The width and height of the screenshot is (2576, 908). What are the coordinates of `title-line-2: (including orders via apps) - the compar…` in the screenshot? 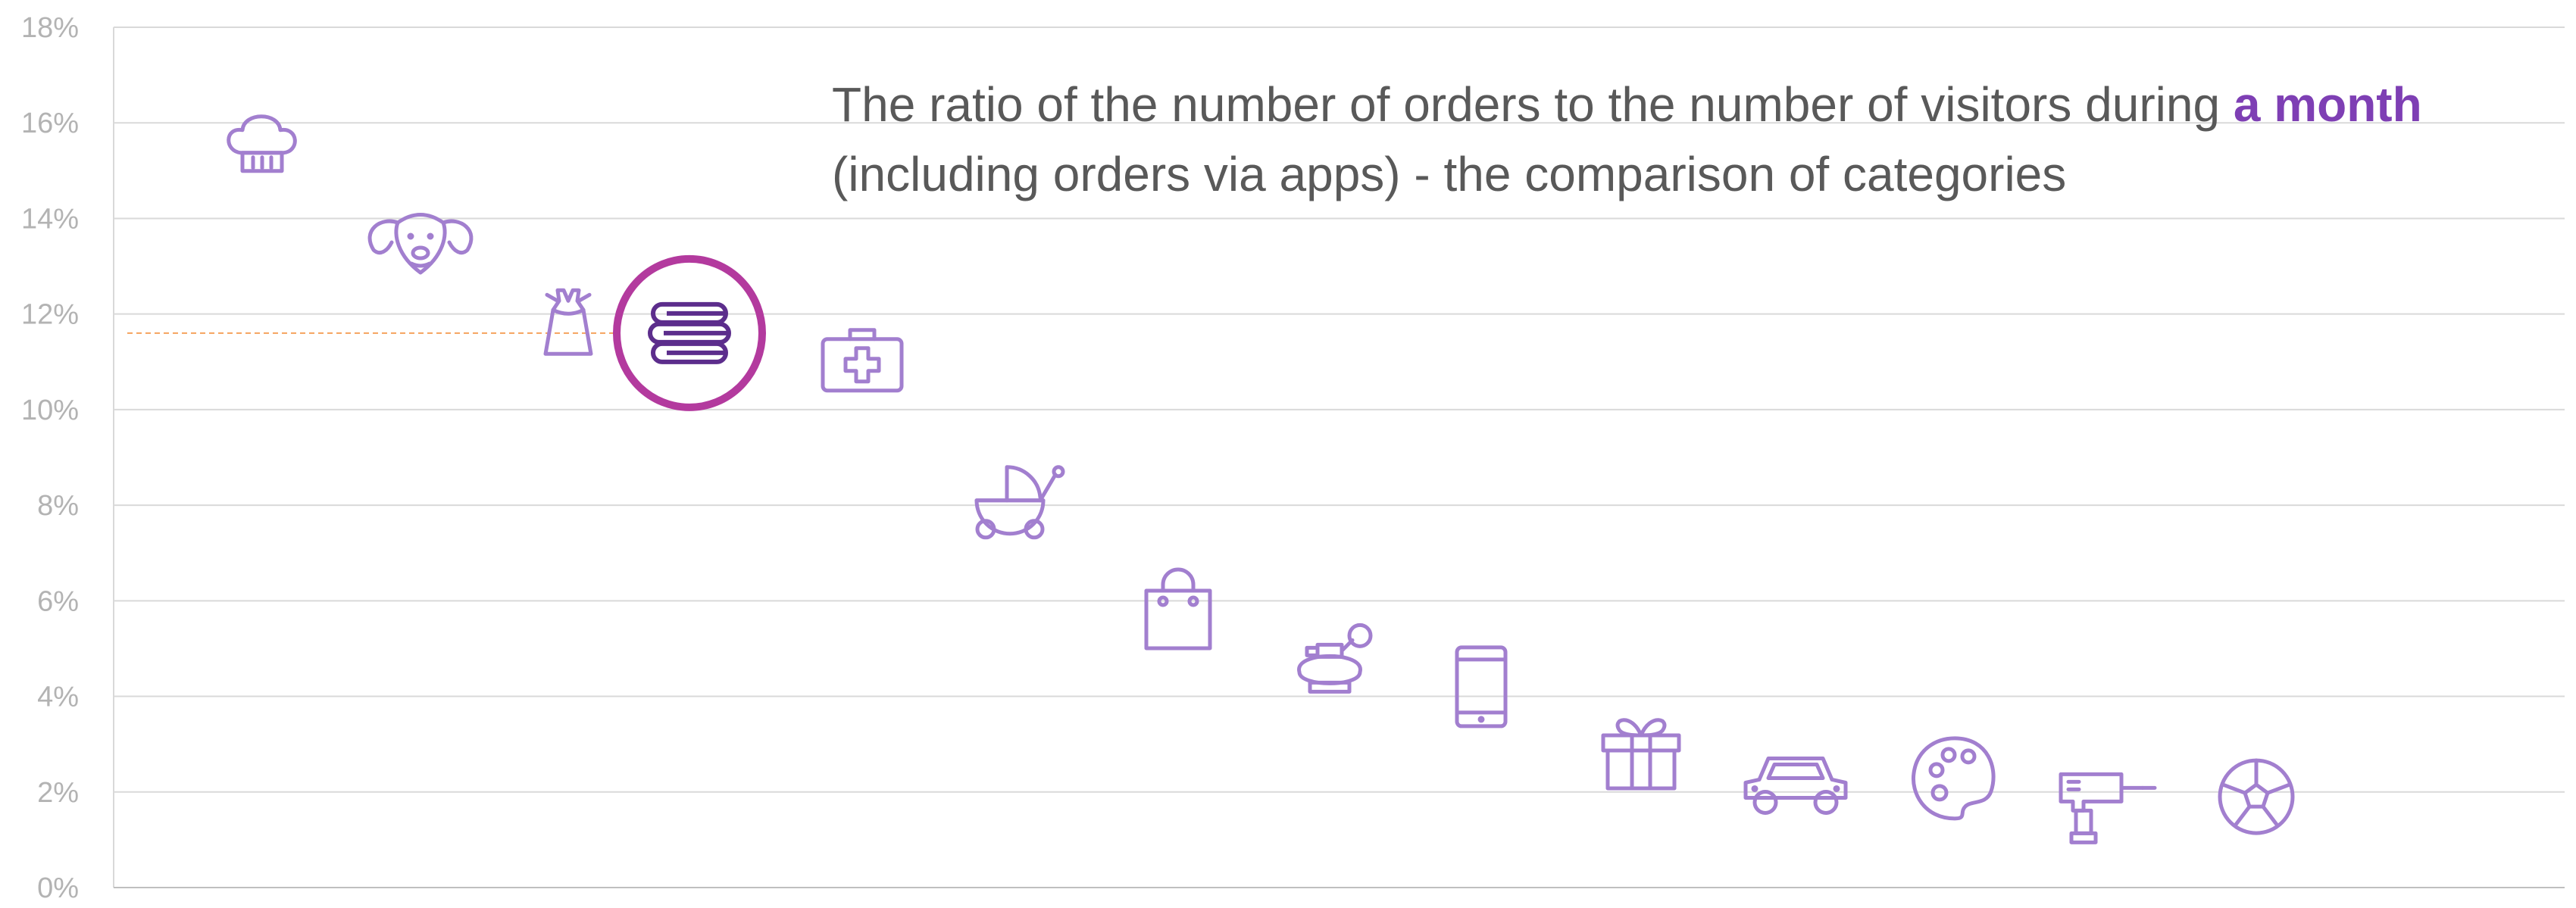 It's located at (1449, 174).